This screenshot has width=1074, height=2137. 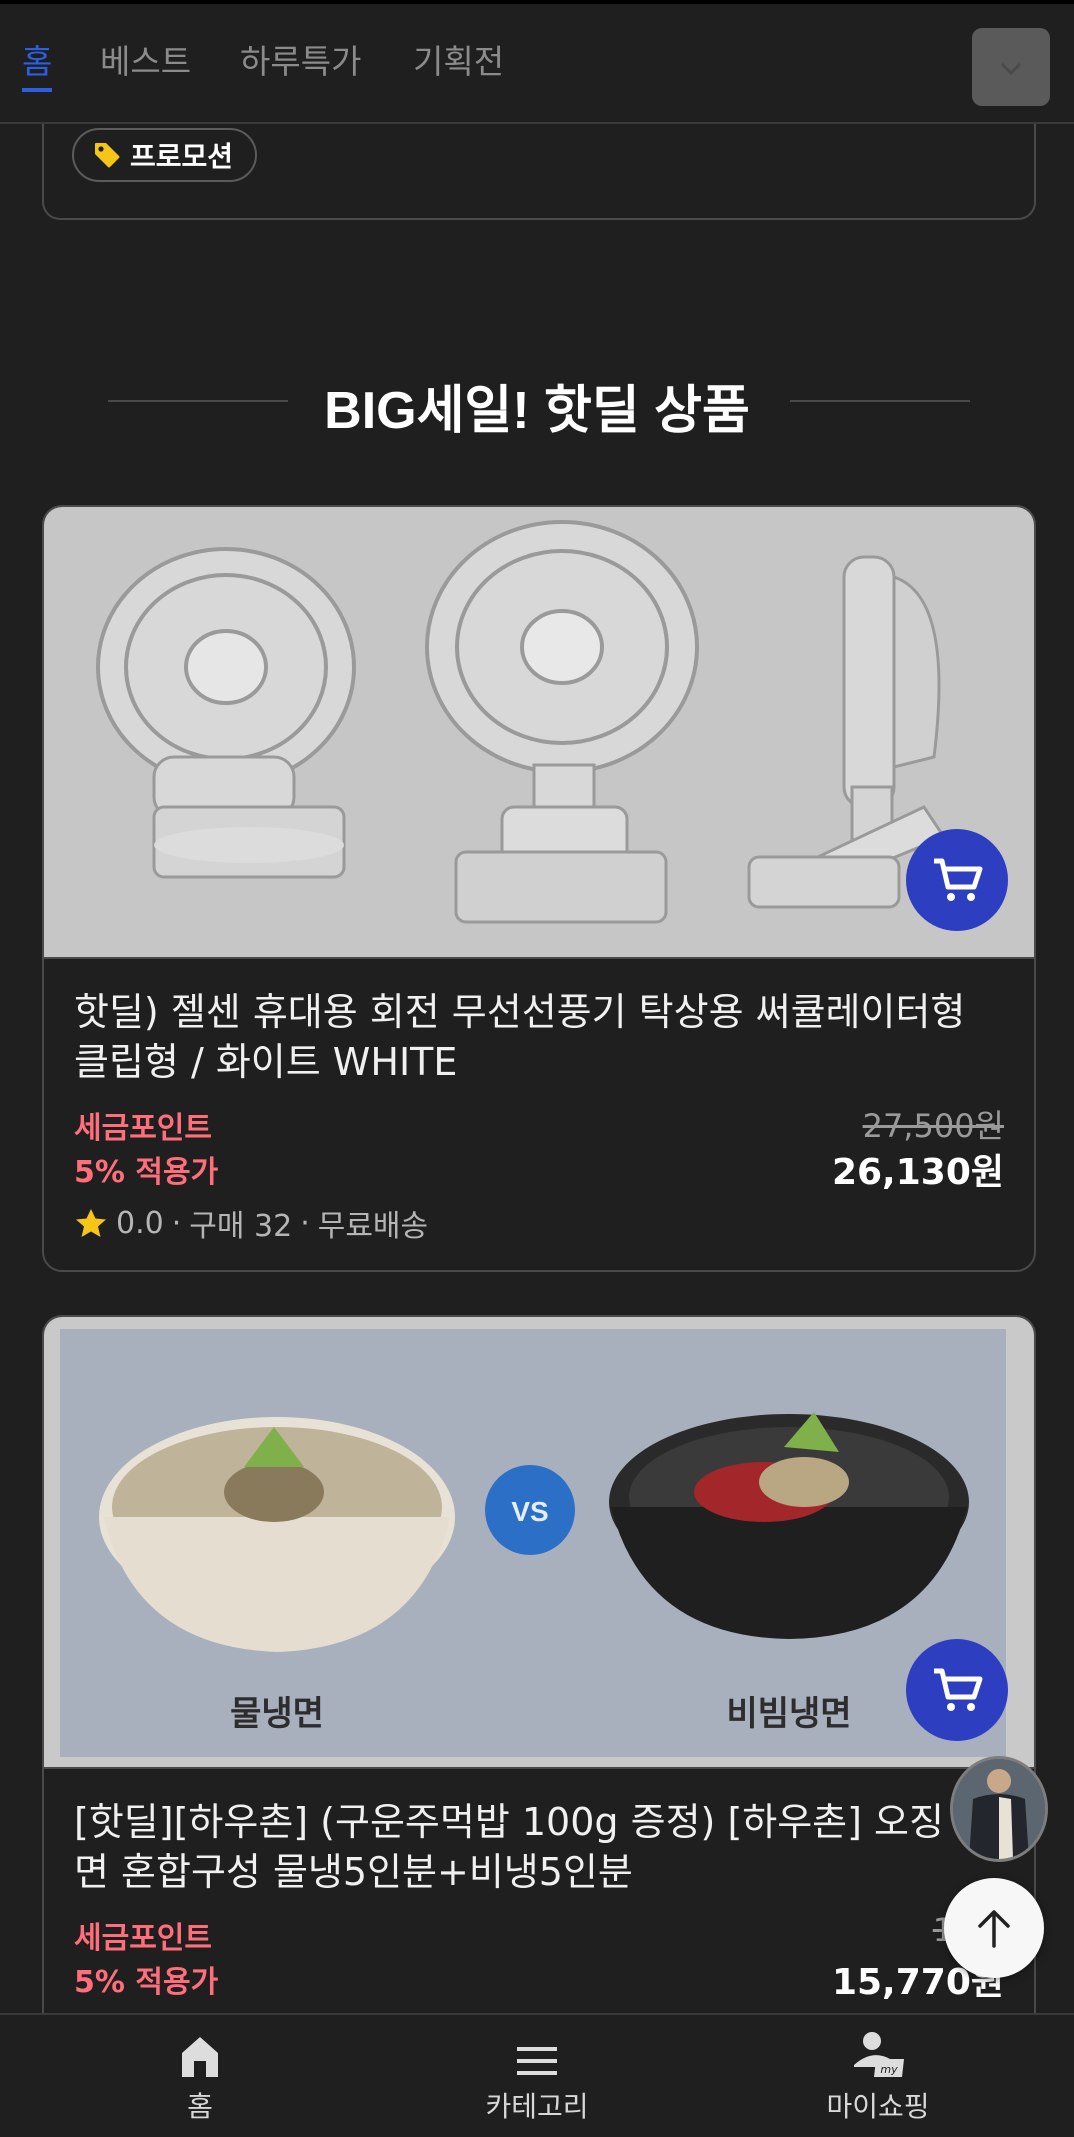 What do you see at coordinates (537, 62) in the screenshot?
I see `top-navigation: 홈 베스트 하루특가 기획전` at bounding box center [537, 62].